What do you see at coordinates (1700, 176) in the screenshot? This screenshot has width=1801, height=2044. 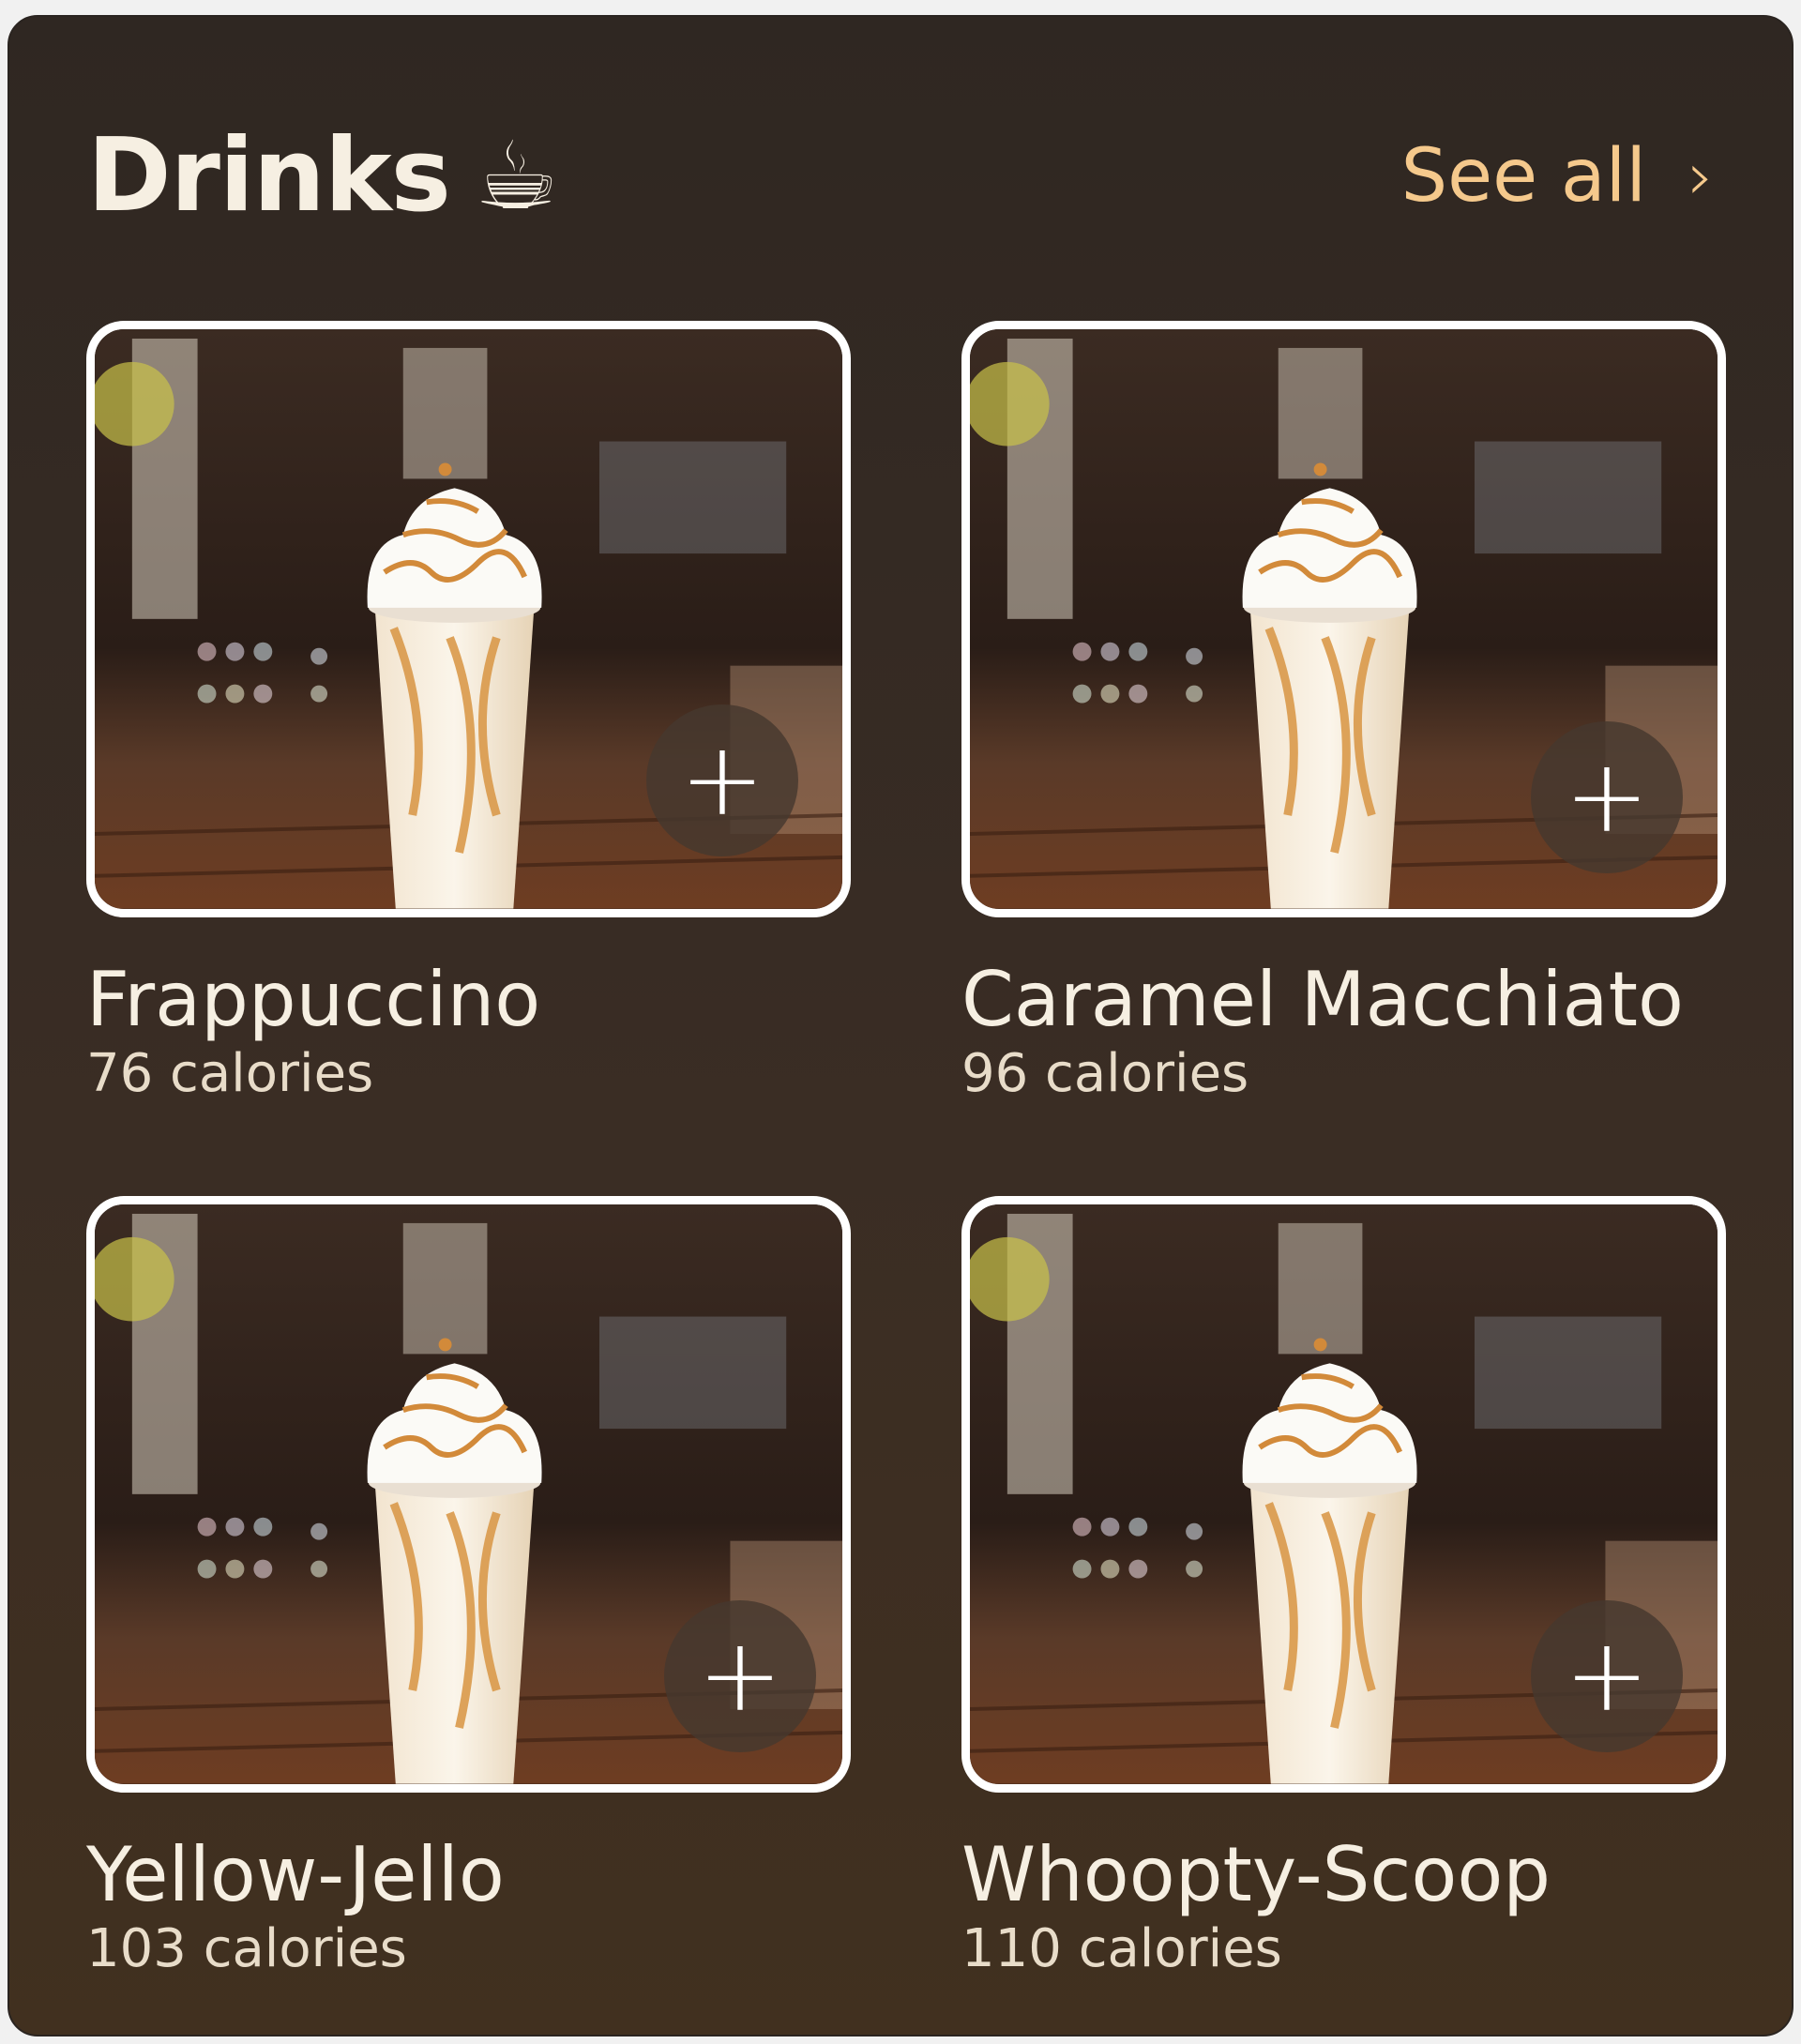 I see `chevron-right-icon: ›` at bounding box center [1700, 176].